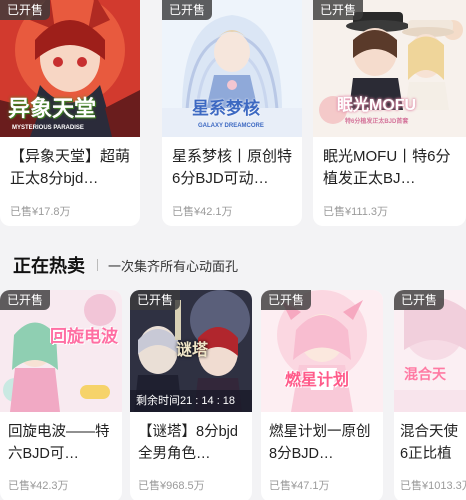  I want to click on countdown-timer: 剩余时间21 : 14 : 18, so click(191, 401).